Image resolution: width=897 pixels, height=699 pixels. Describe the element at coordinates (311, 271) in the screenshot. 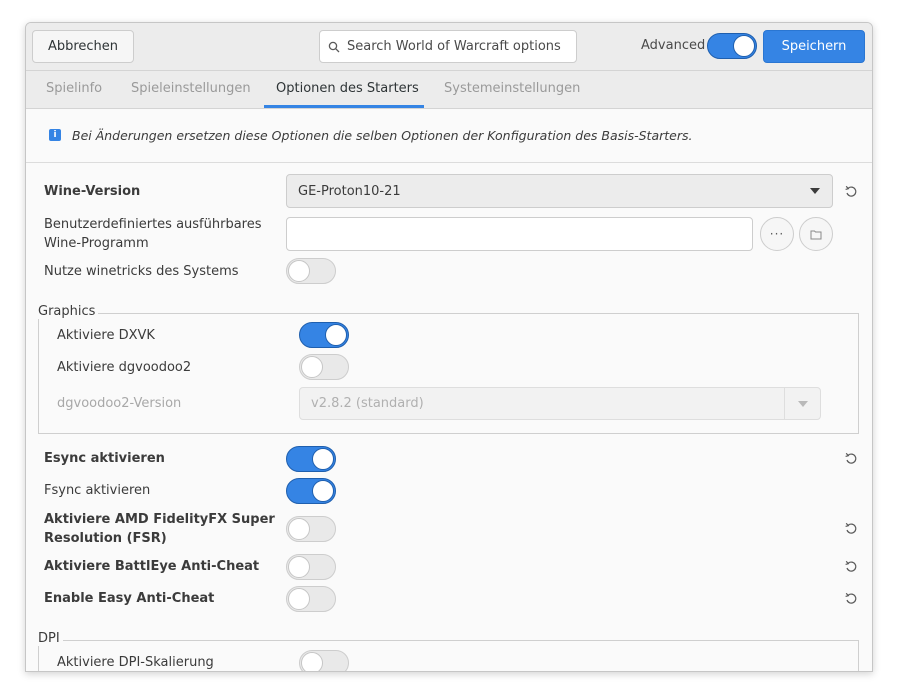

I see `system-winetricks-toggle` at that location.